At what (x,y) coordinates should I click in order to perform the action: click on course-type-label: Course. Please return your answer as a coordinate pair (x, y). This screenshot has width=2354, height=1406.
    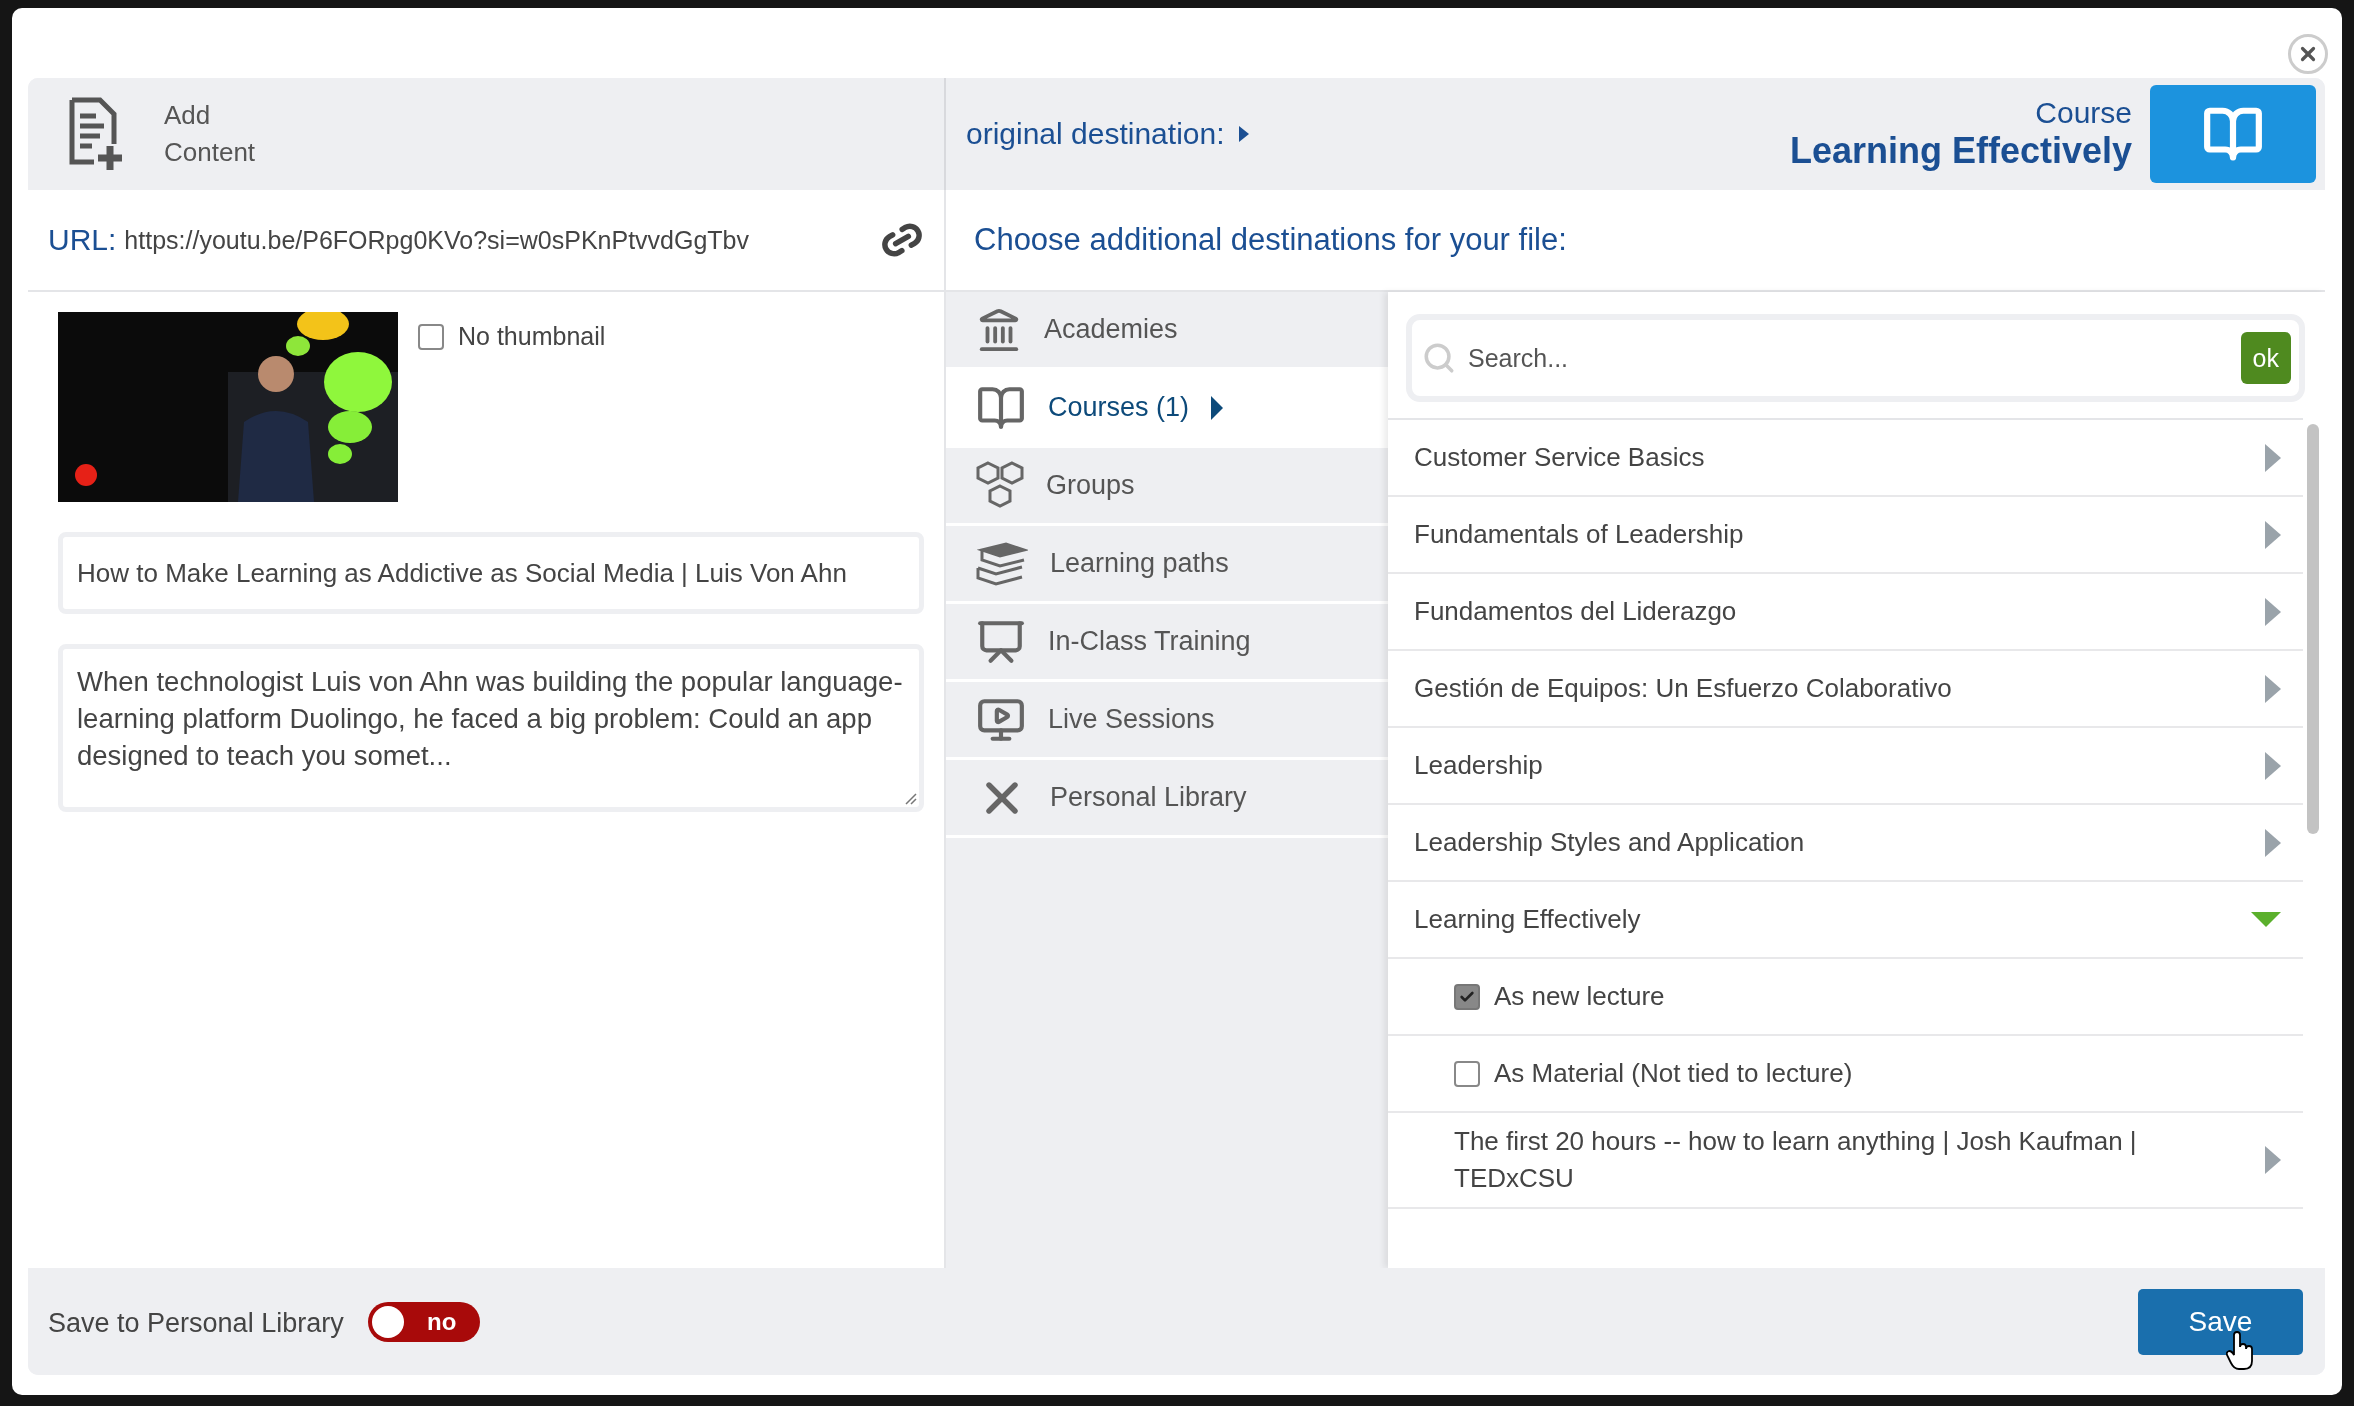
    Looking at the image, I should click on (2083, 113).